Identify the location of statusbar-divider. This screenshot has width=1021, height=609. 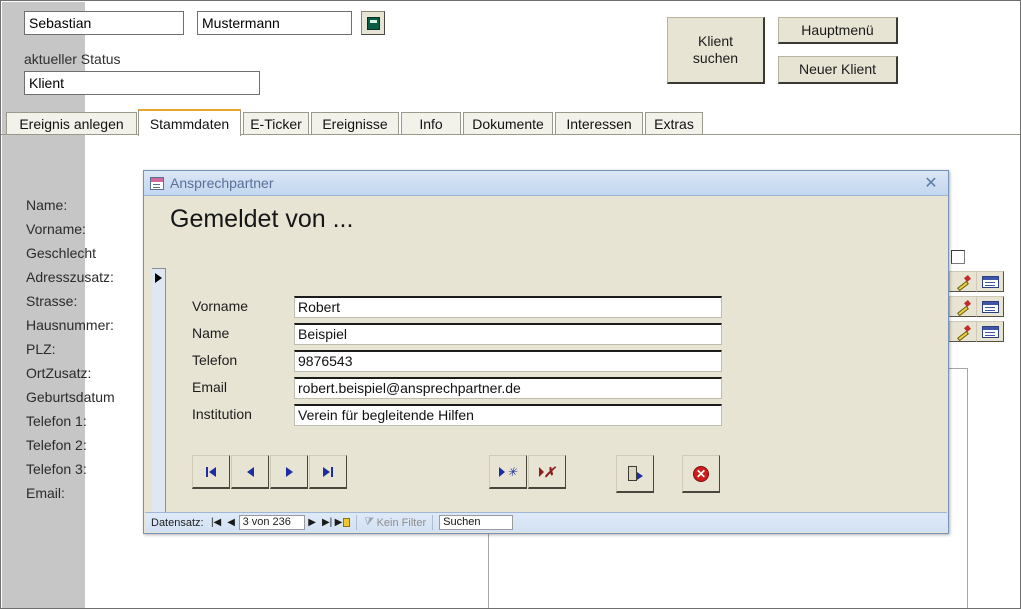
(356, 522).